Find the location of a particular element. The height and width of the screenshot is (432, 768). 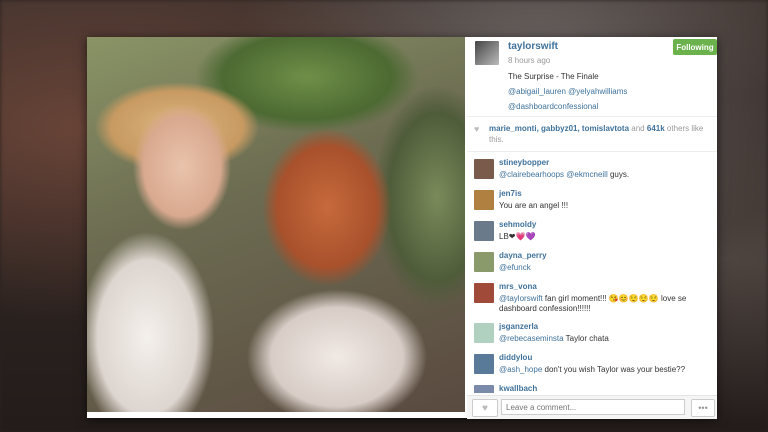

comment-input is located at coordinates (593, 407).